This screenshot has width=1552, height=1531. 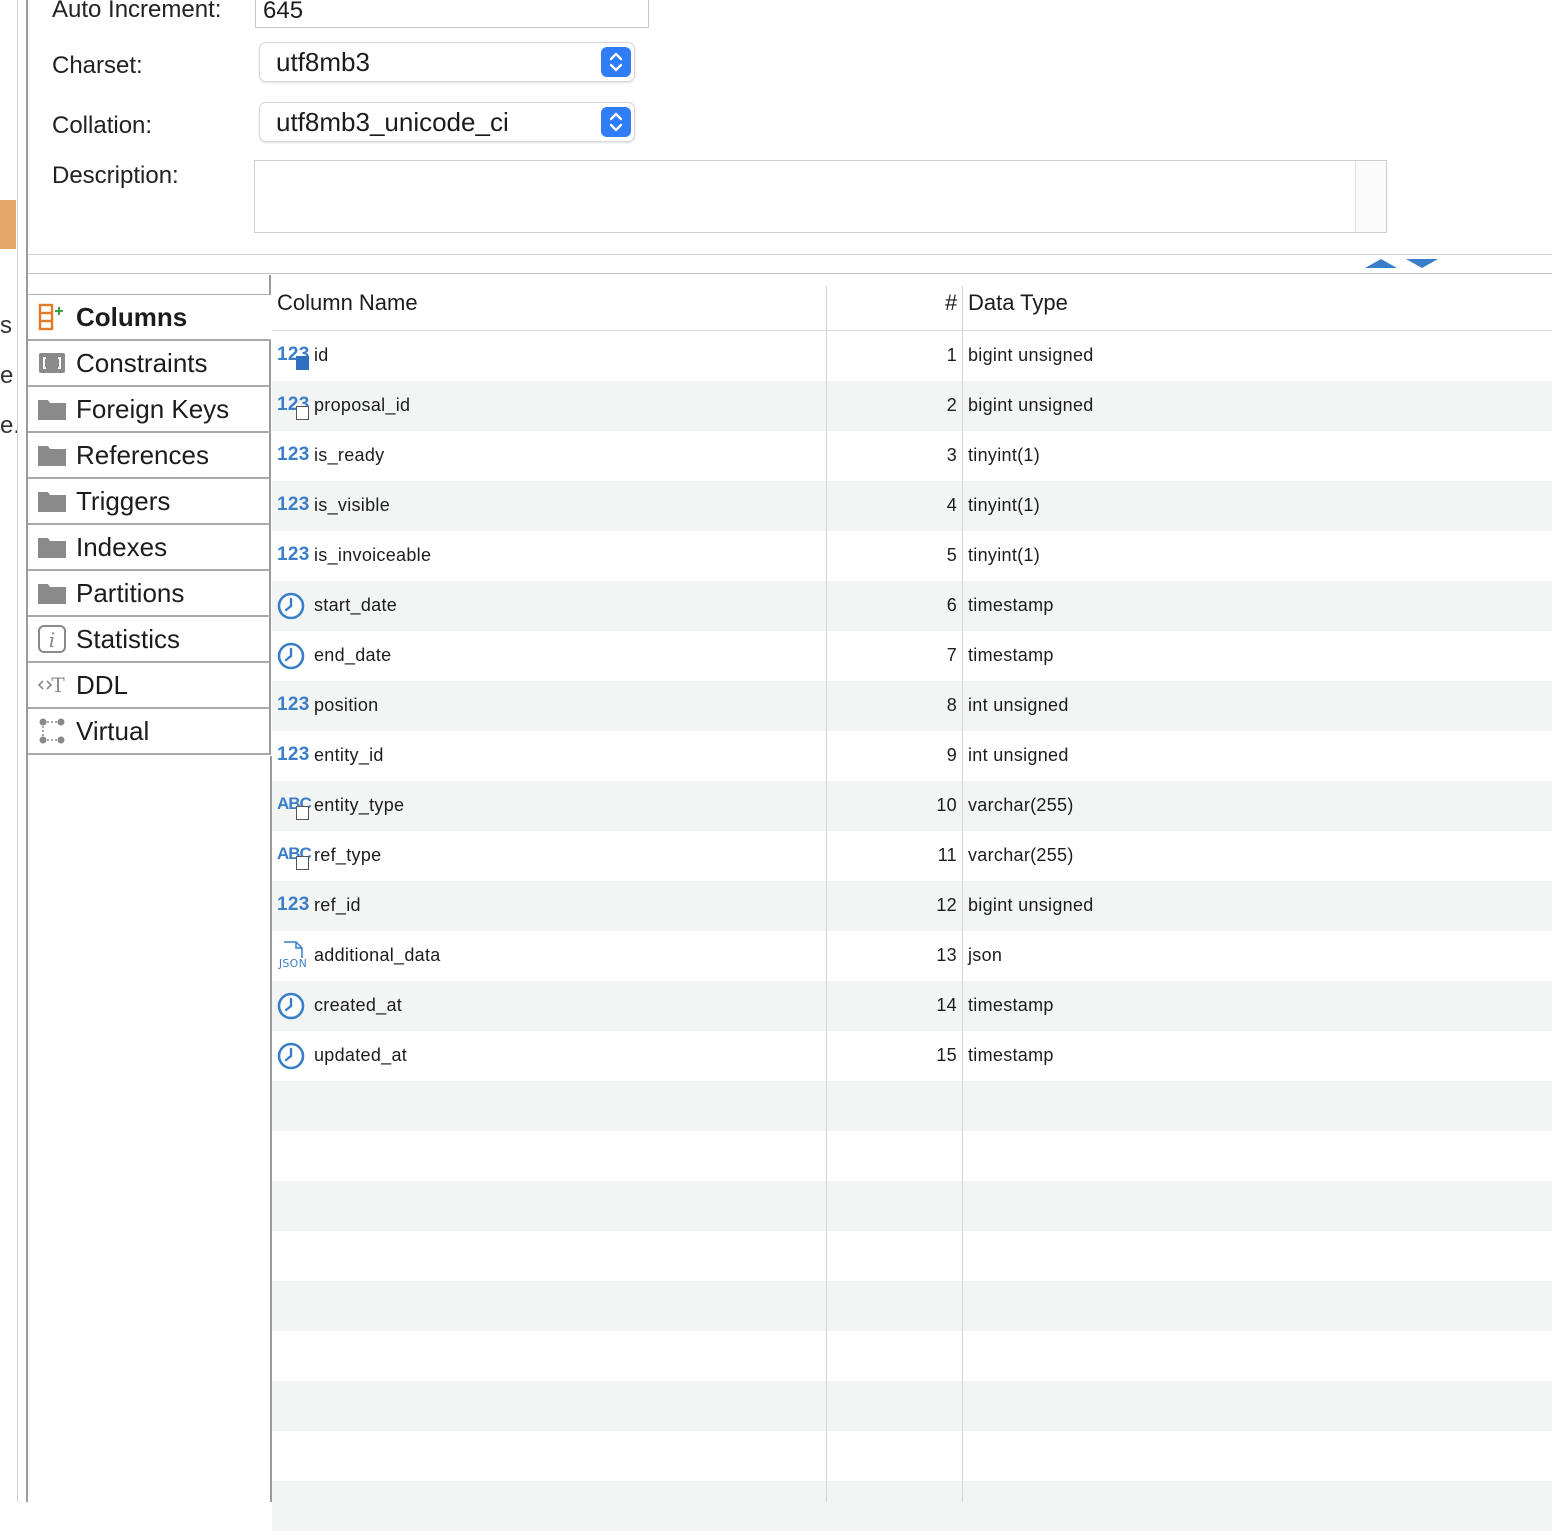 I want to click on table-row: start_date 6 timestamp, so click(x=912, y=606).